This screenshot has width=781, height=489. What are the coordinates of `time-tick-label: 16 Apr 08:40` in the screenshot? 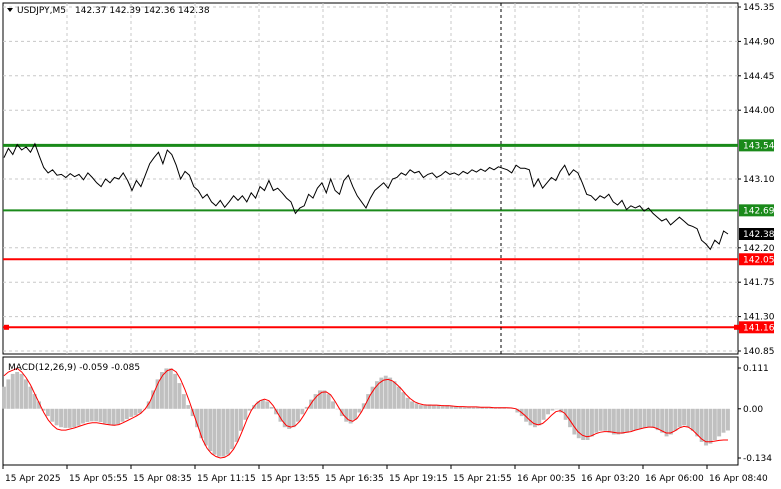 It's located at (738, 479).